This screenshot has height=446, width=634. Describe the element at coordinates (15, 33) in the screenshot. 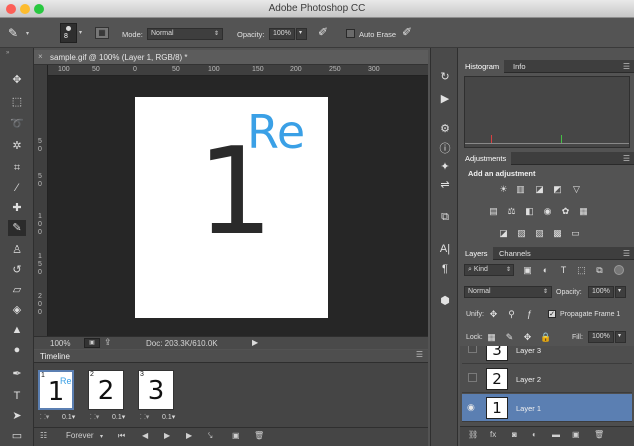

I see `pencil-tool-preset-icon: ✎` at that location.